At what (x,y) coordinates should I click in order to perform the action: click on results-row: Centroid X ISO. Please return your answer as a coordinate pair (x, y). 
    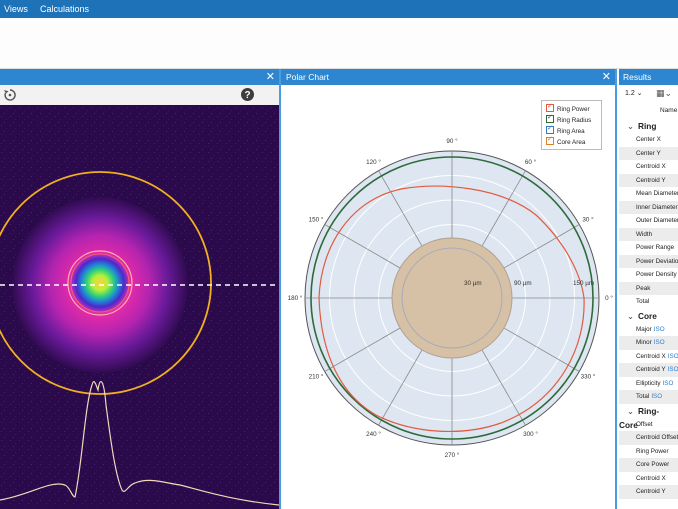
    Looking at the image, I should click on (648, 357).